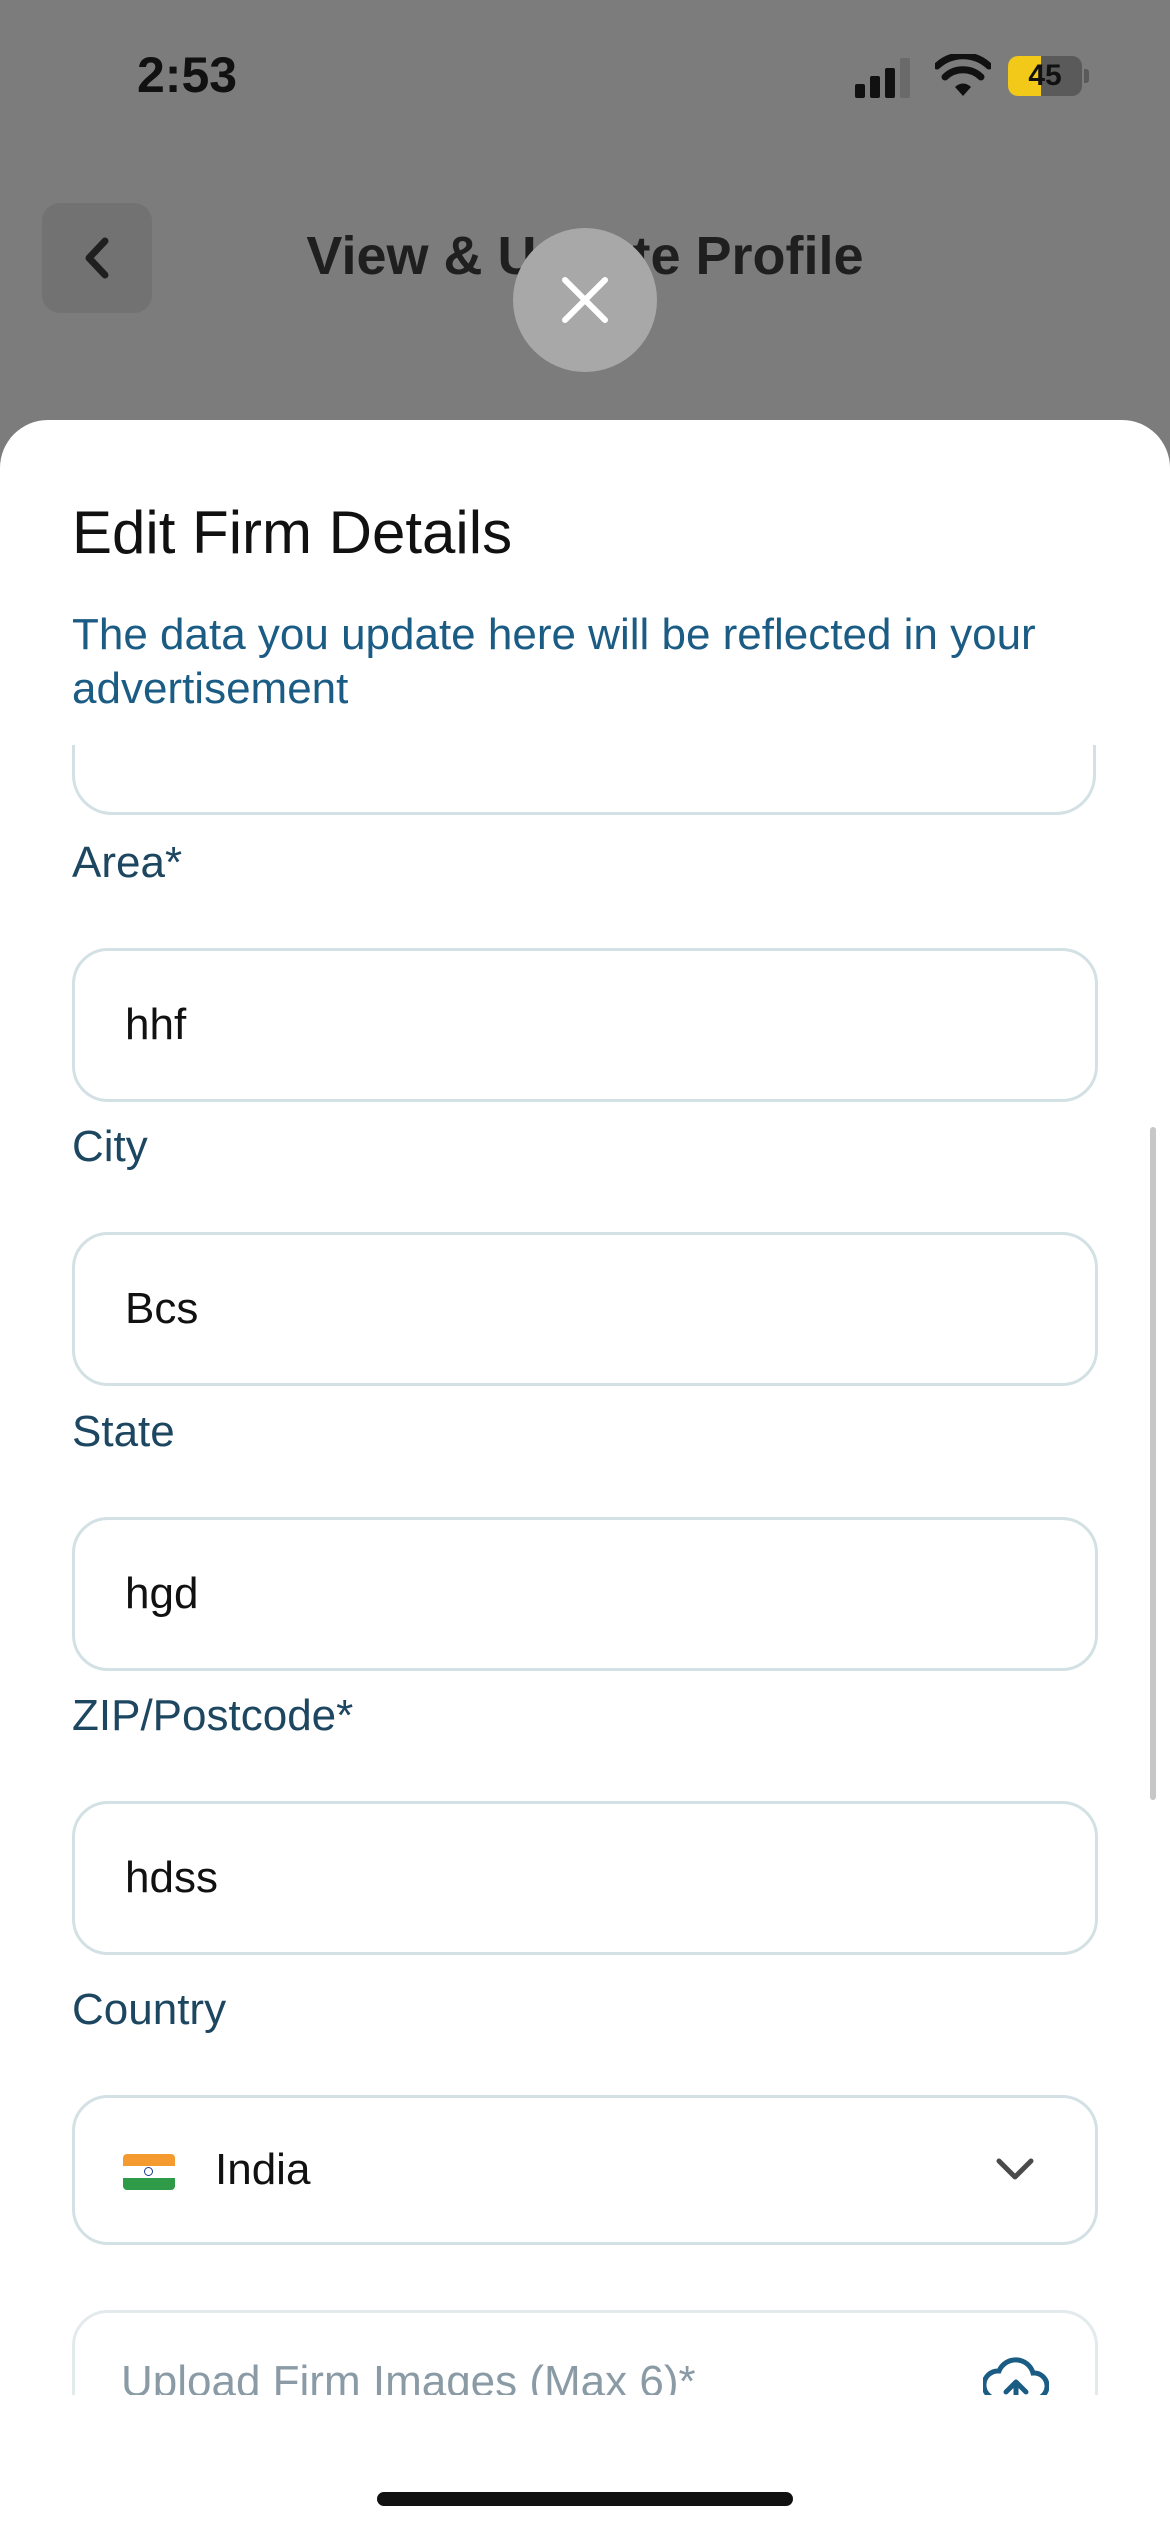 This screenshot has width=1170, height=2532. What do you see at coordinates (585, 2170) in the screenshot?
I see `country-select: India` at bounding box center [585, 2170].